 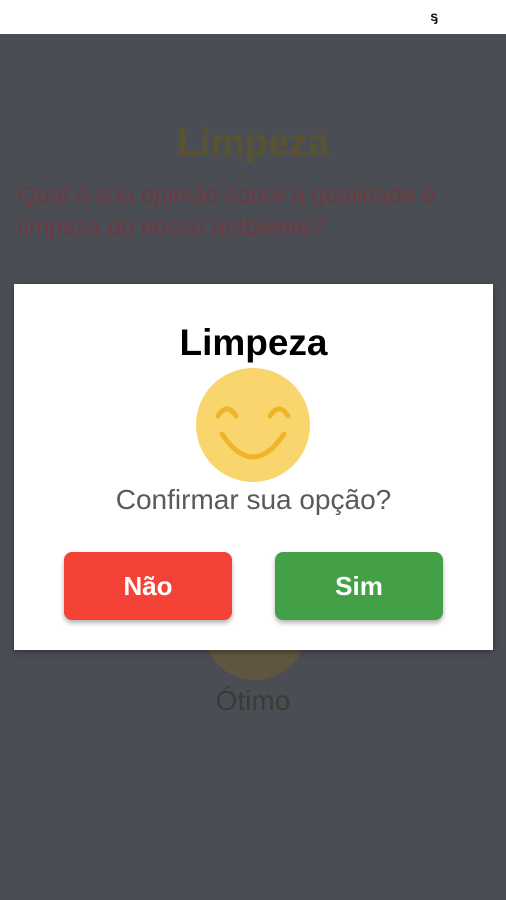 What do you see at coordinates (253, 17) in the screenshot?
I see `status-bar: ᶊ` at bounding box center [253, 17].